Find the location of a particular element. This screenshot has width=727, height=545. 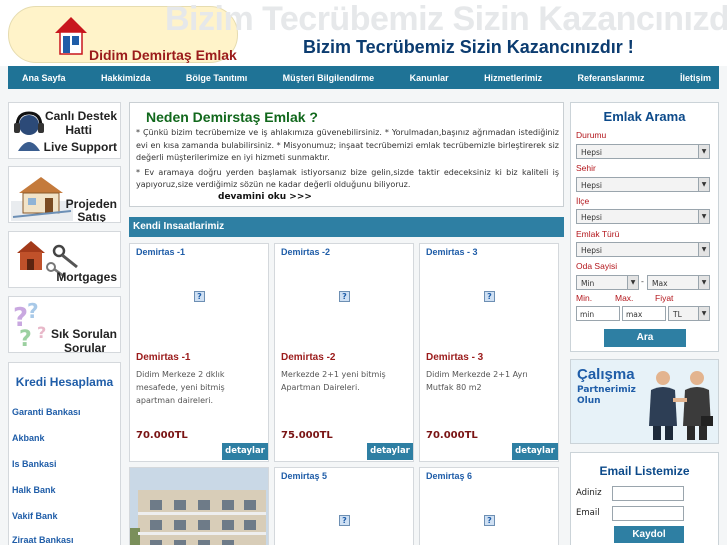

email-listemize-box: Email Listemize Adiniz Email Kaydol is located at coordinates (644, 498).